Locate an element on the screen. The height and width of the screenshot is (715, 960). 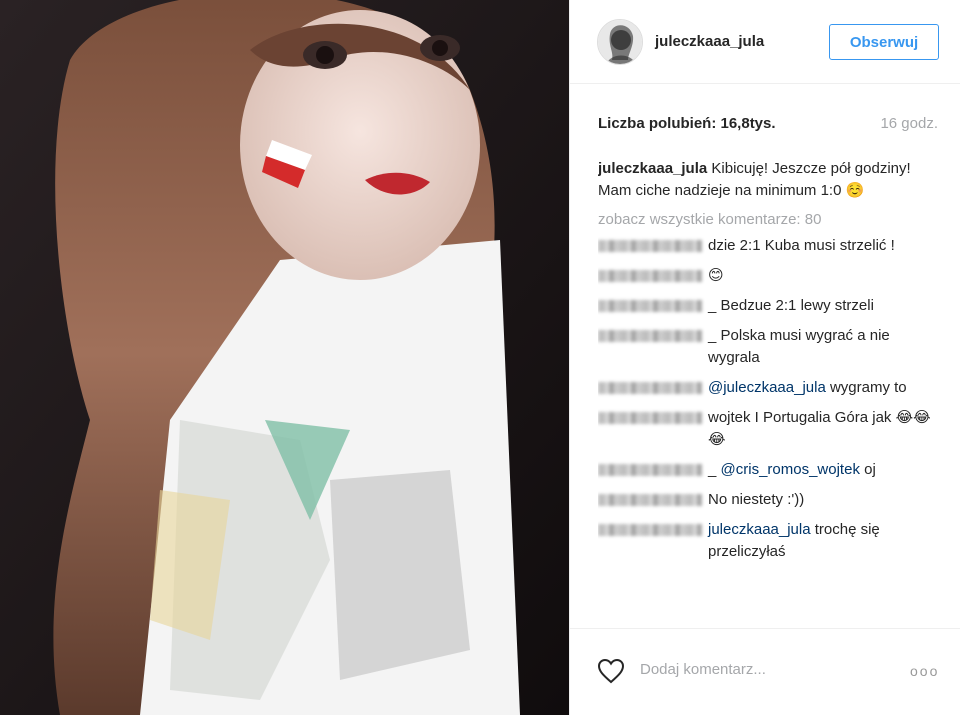
follow-button: Obserwuj is located at coordinates (884, 42).